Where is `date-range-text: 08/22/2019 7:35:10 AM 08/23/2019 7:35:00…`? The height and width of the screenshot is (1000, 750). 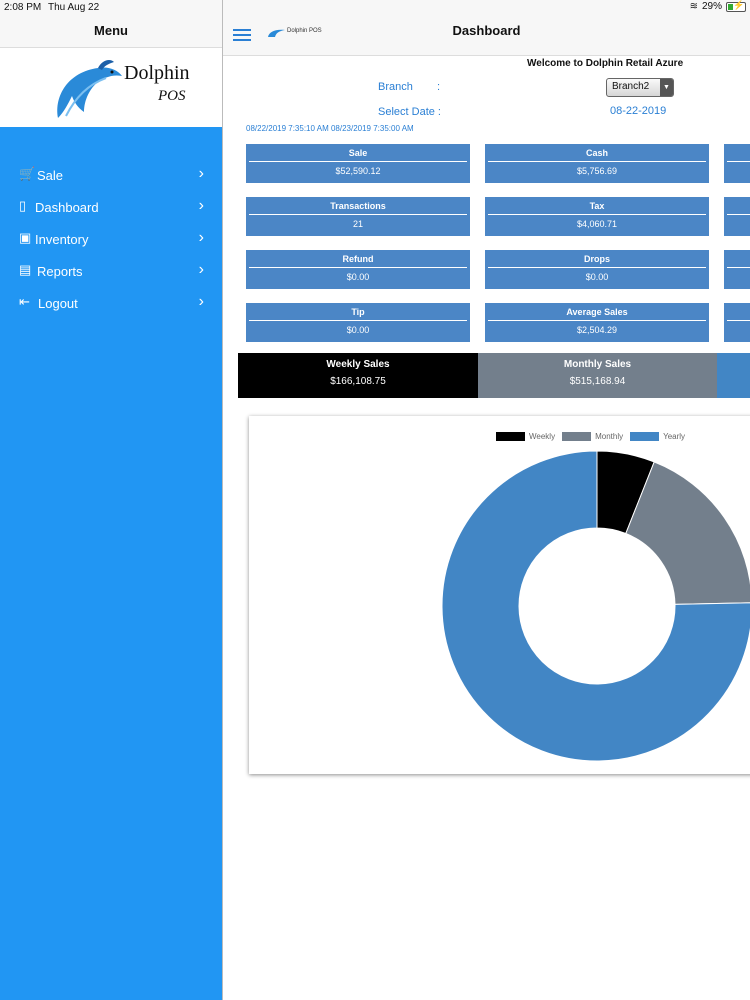
date-range-text: 08/22/2019 7:35:10 AM 08/23/2019 7:35:00… is located at coordinates (330, 128).